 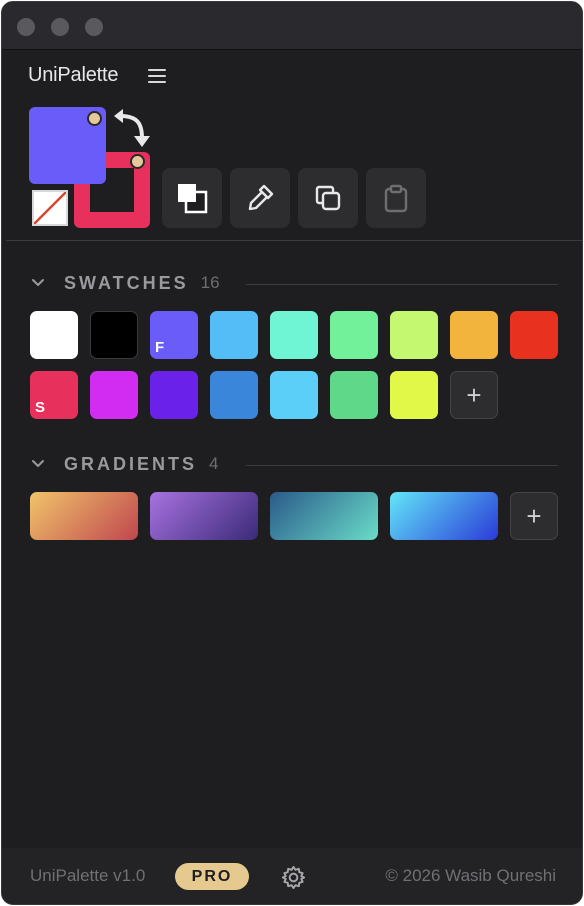 I want to click on none-slash-icon, so click(x=50, y=208).